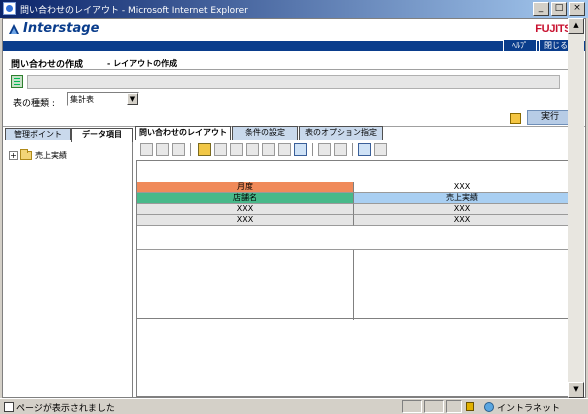  What do you see at coordinates (550, 117) in the screenshot?
I see `run-button: 実行` at bounding box center [550, 117].